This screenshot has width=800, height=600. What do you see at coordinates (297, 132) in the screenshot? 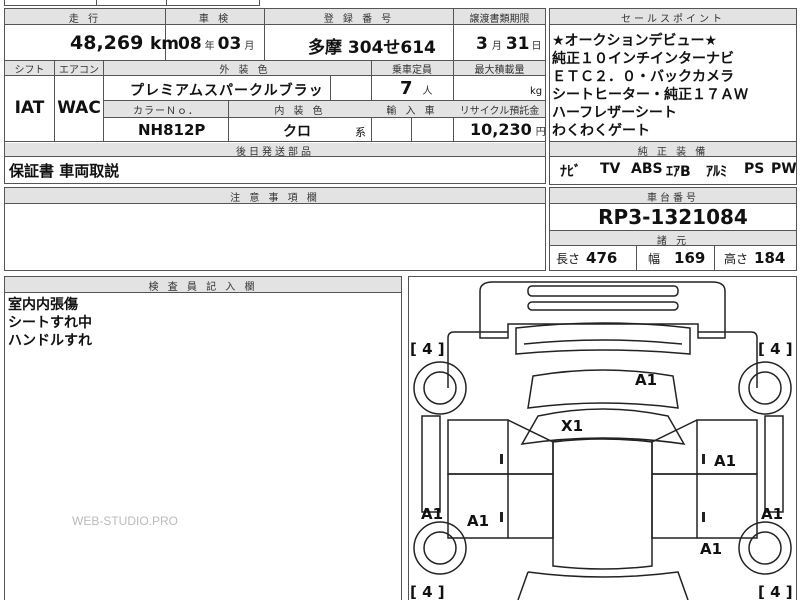
I see `interior-color-value: クロ` at bounding box center [297, 132].